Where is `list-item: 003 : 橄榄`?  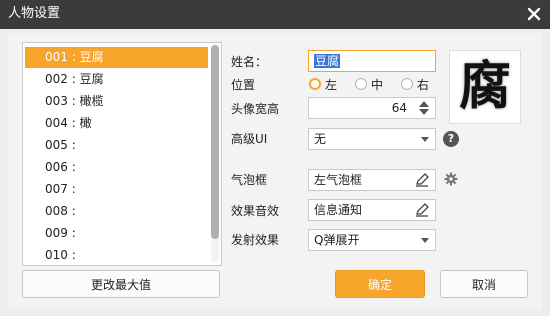
list-item: 003 : 橄榄 is located at coordinates (116, 101).